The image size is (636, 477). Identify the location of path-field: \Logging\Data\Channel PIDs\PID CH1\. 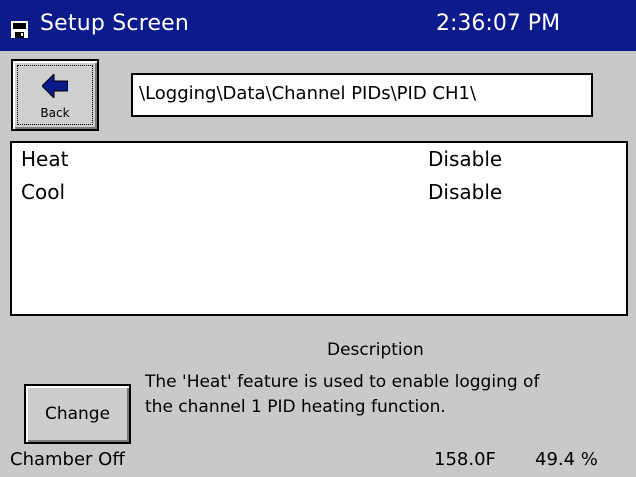
(362, 95).